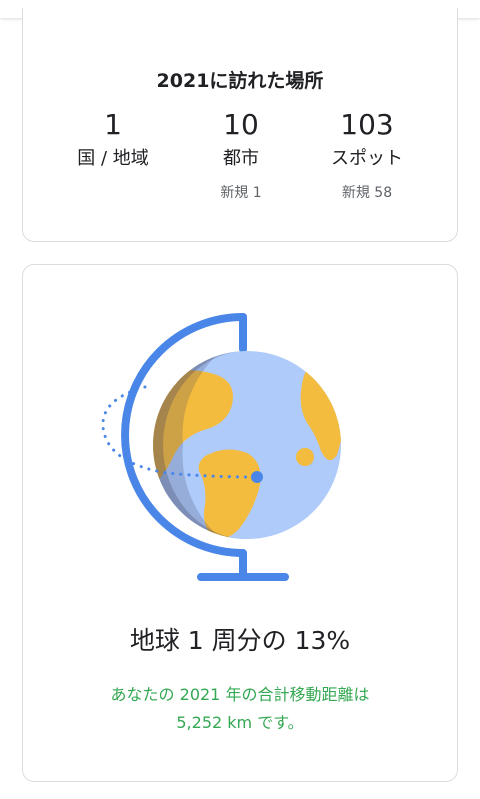 This screenshot has height=799, width=480. What do you see at coordinates (240, 722) in the screenshot?
I see `distance-description-line2: 5,252 km です。` at bounding box center [240, 722].